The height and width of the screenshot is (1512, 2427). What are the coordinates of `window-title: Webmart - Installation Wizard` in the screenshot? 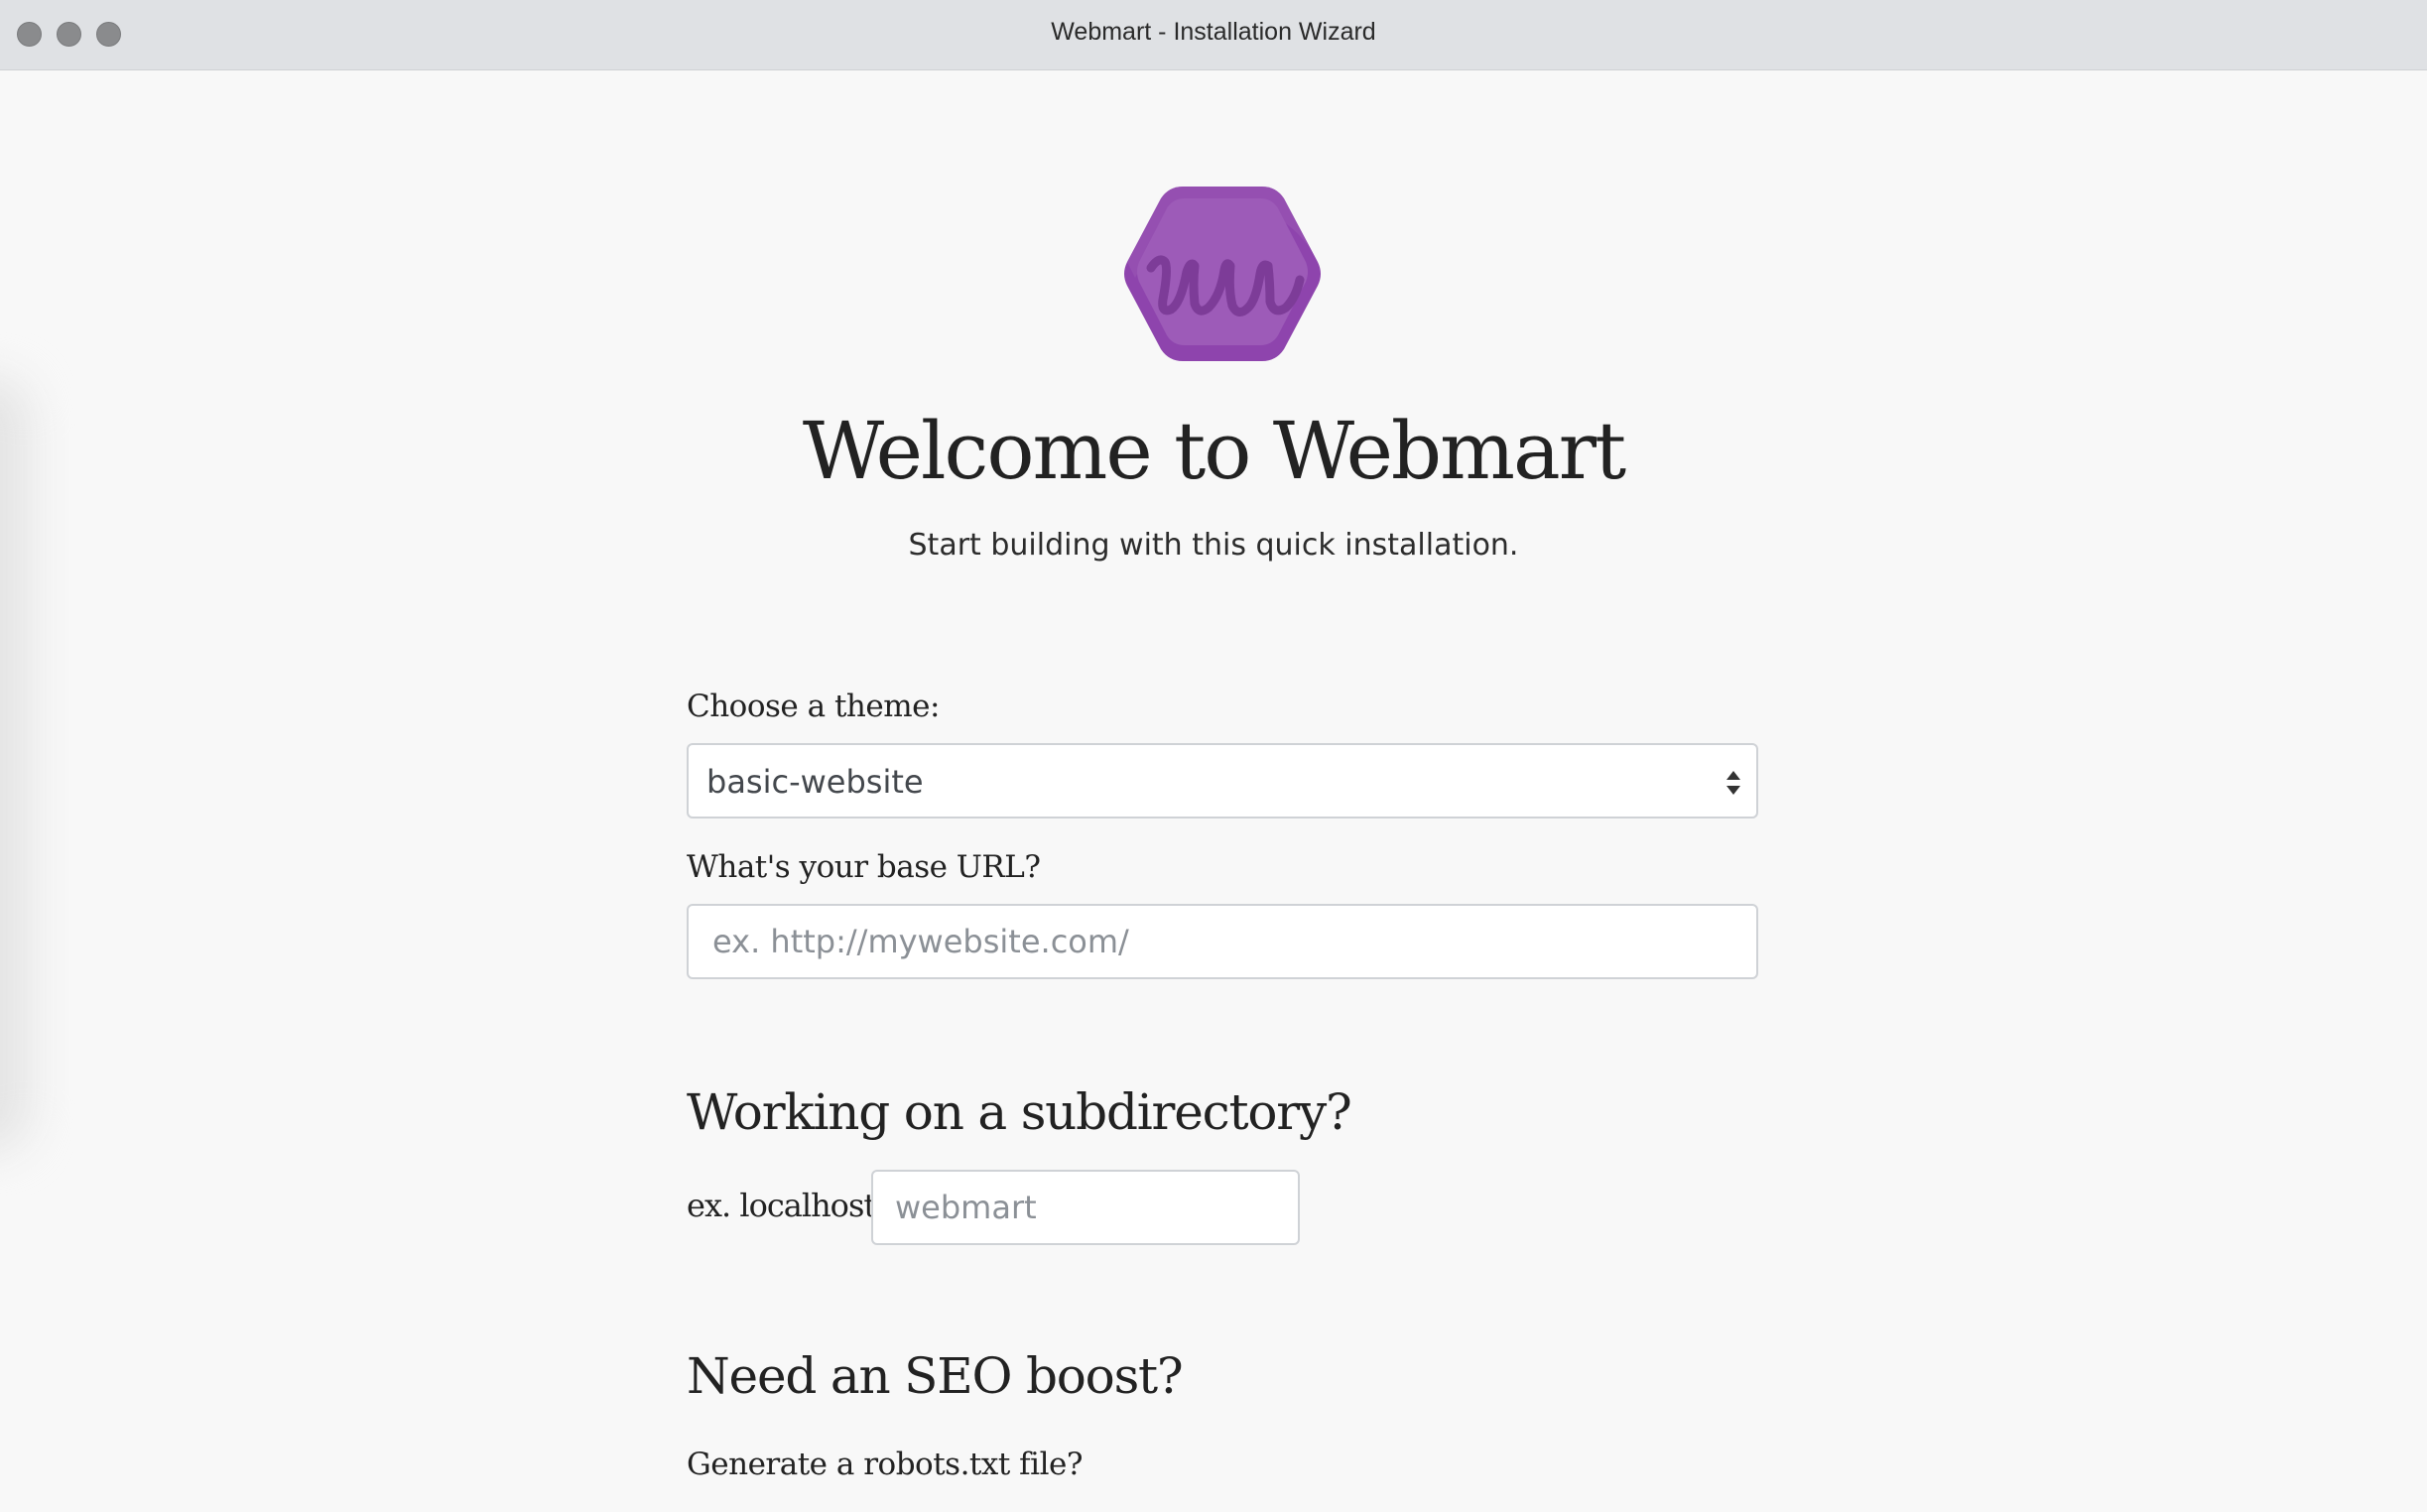 It's located at (1213, 32).